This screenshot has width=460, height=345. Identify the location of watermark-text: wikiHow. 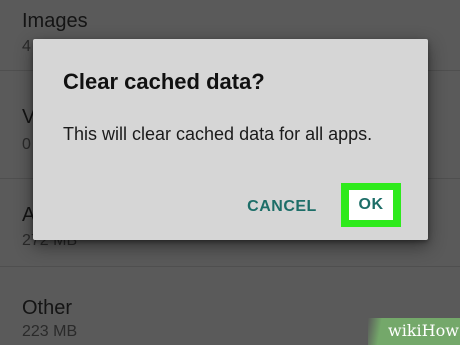
(423, 330).